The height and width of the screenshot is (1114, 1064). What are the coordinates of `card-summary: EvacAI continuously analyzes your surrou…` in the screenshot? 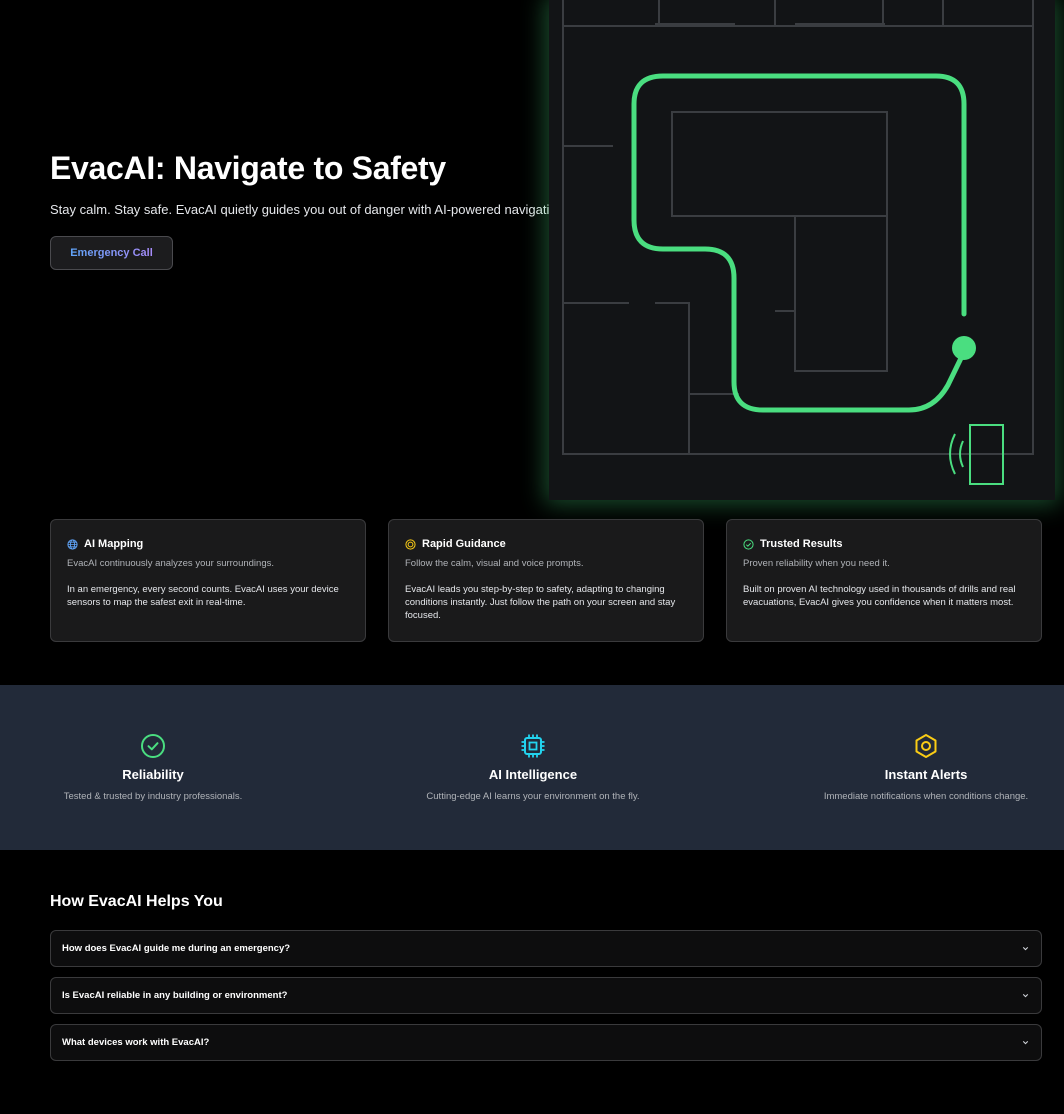 It's located at (171, 563).